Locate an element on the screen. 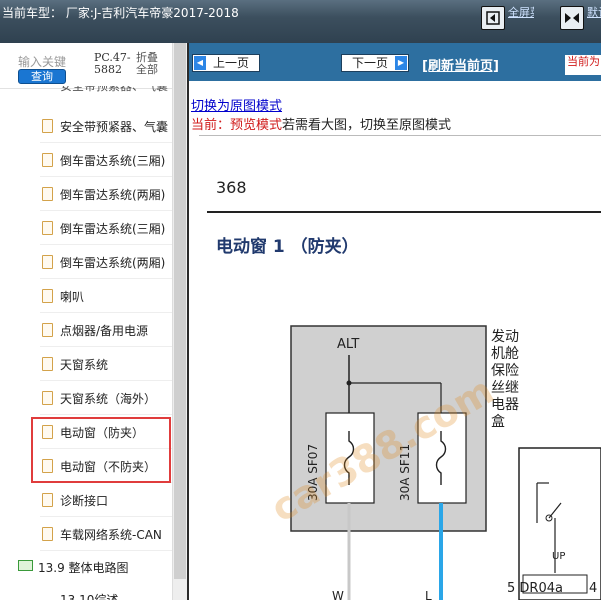 The width and height of the screenshot is (601, 600). tree-item: 天窗系统（海外） is located at coordinates (106, 398).